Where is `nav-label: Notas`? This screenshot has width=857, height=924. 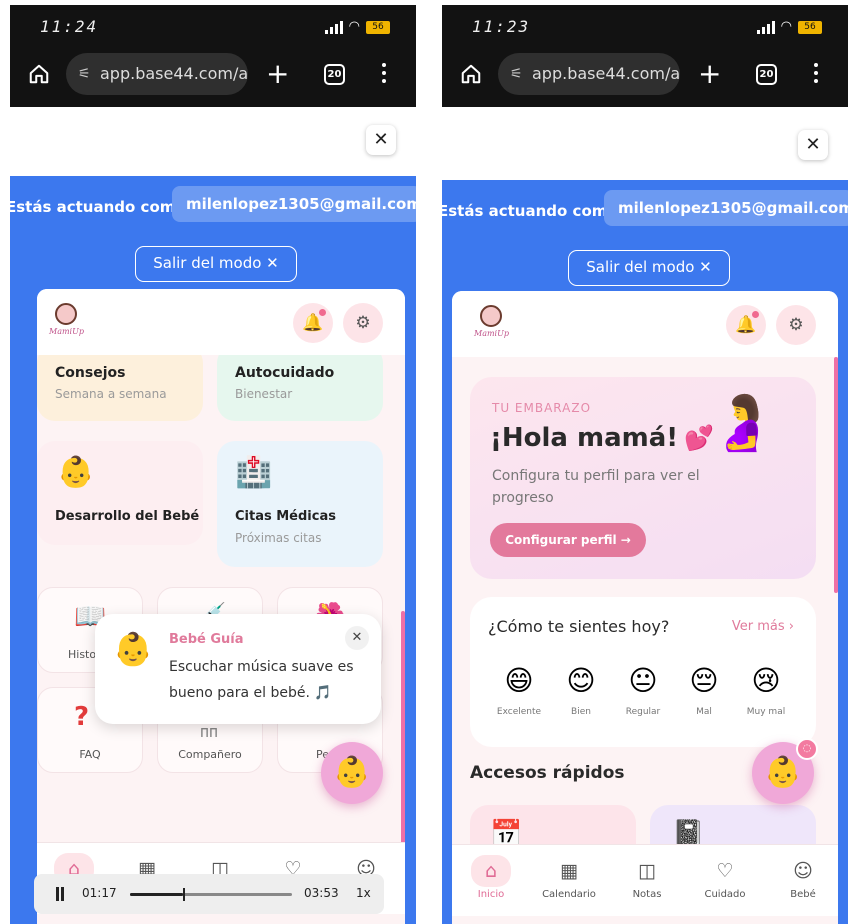 nav-label: Notas is located at coordinates (647, 894).